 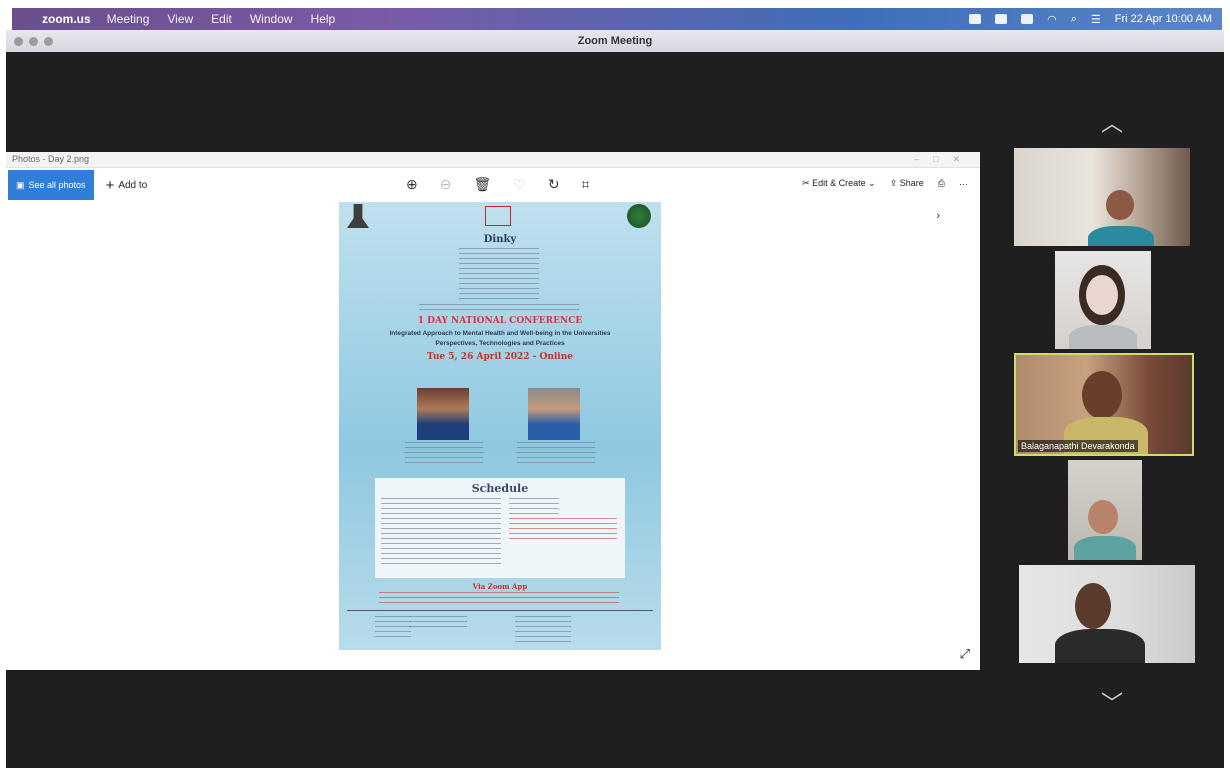 I want to click on participant-video-3-active: Balaganapathi Devarakonda, so click(x=1104, y=404).